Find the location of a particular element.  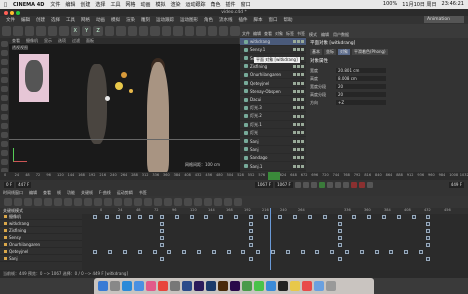

cube-icon is located at coordinates (155, 31).